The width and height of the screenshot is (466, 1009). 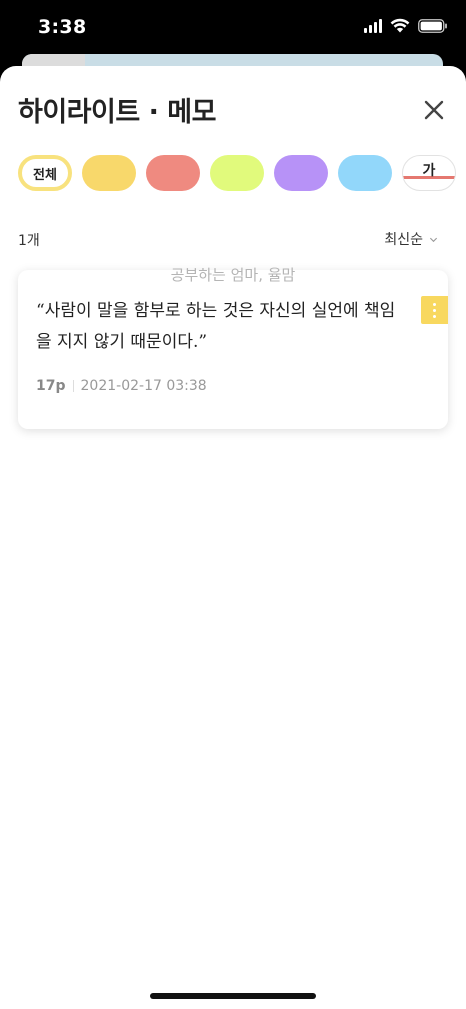 I want to click on status-icons, so click(x=406, y=25).